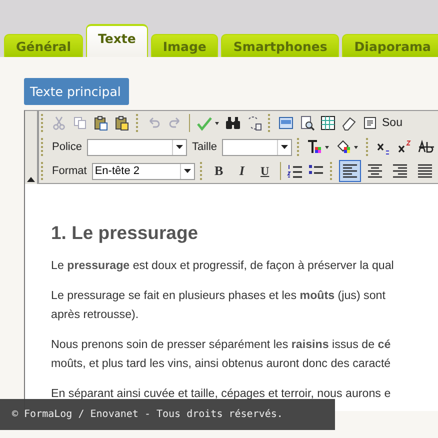  I want to click on text-style-button: I, so click(242, 171).